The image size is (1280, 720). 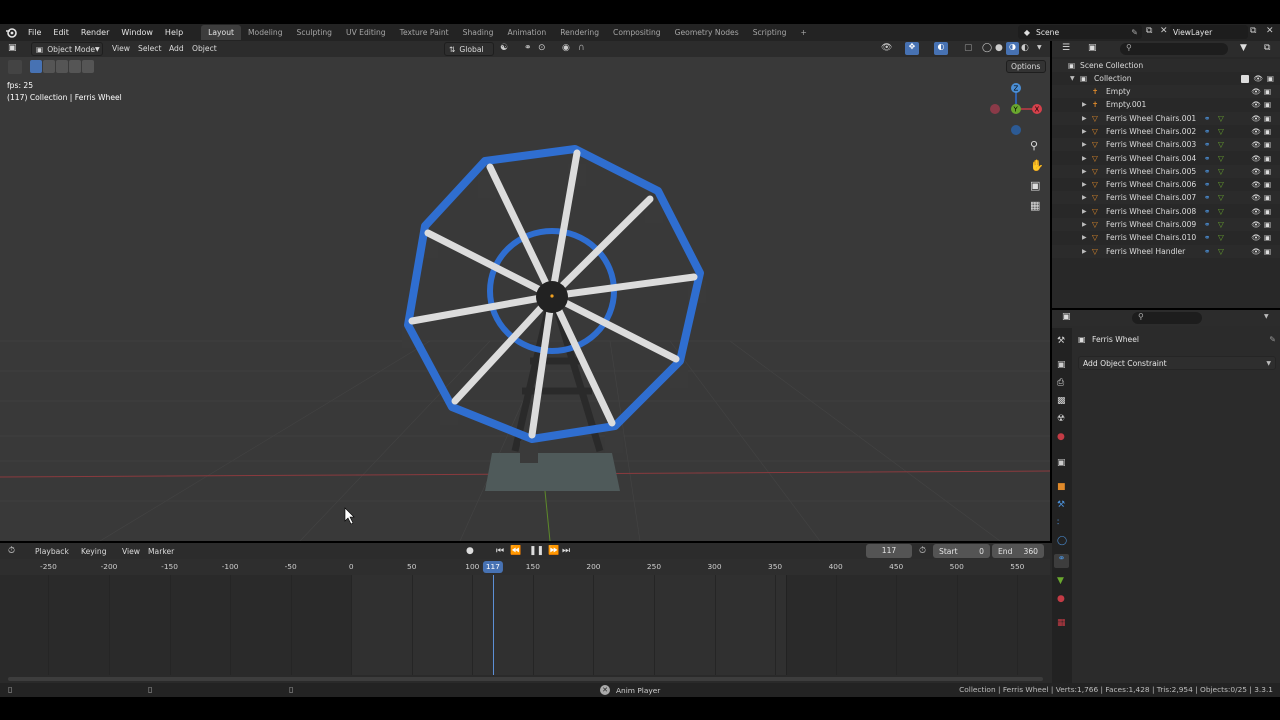 What do you see at coordinates (961, 551) in the screenshot?
I see `start-frame-field: Start 0` at bounding box center [961, 551].